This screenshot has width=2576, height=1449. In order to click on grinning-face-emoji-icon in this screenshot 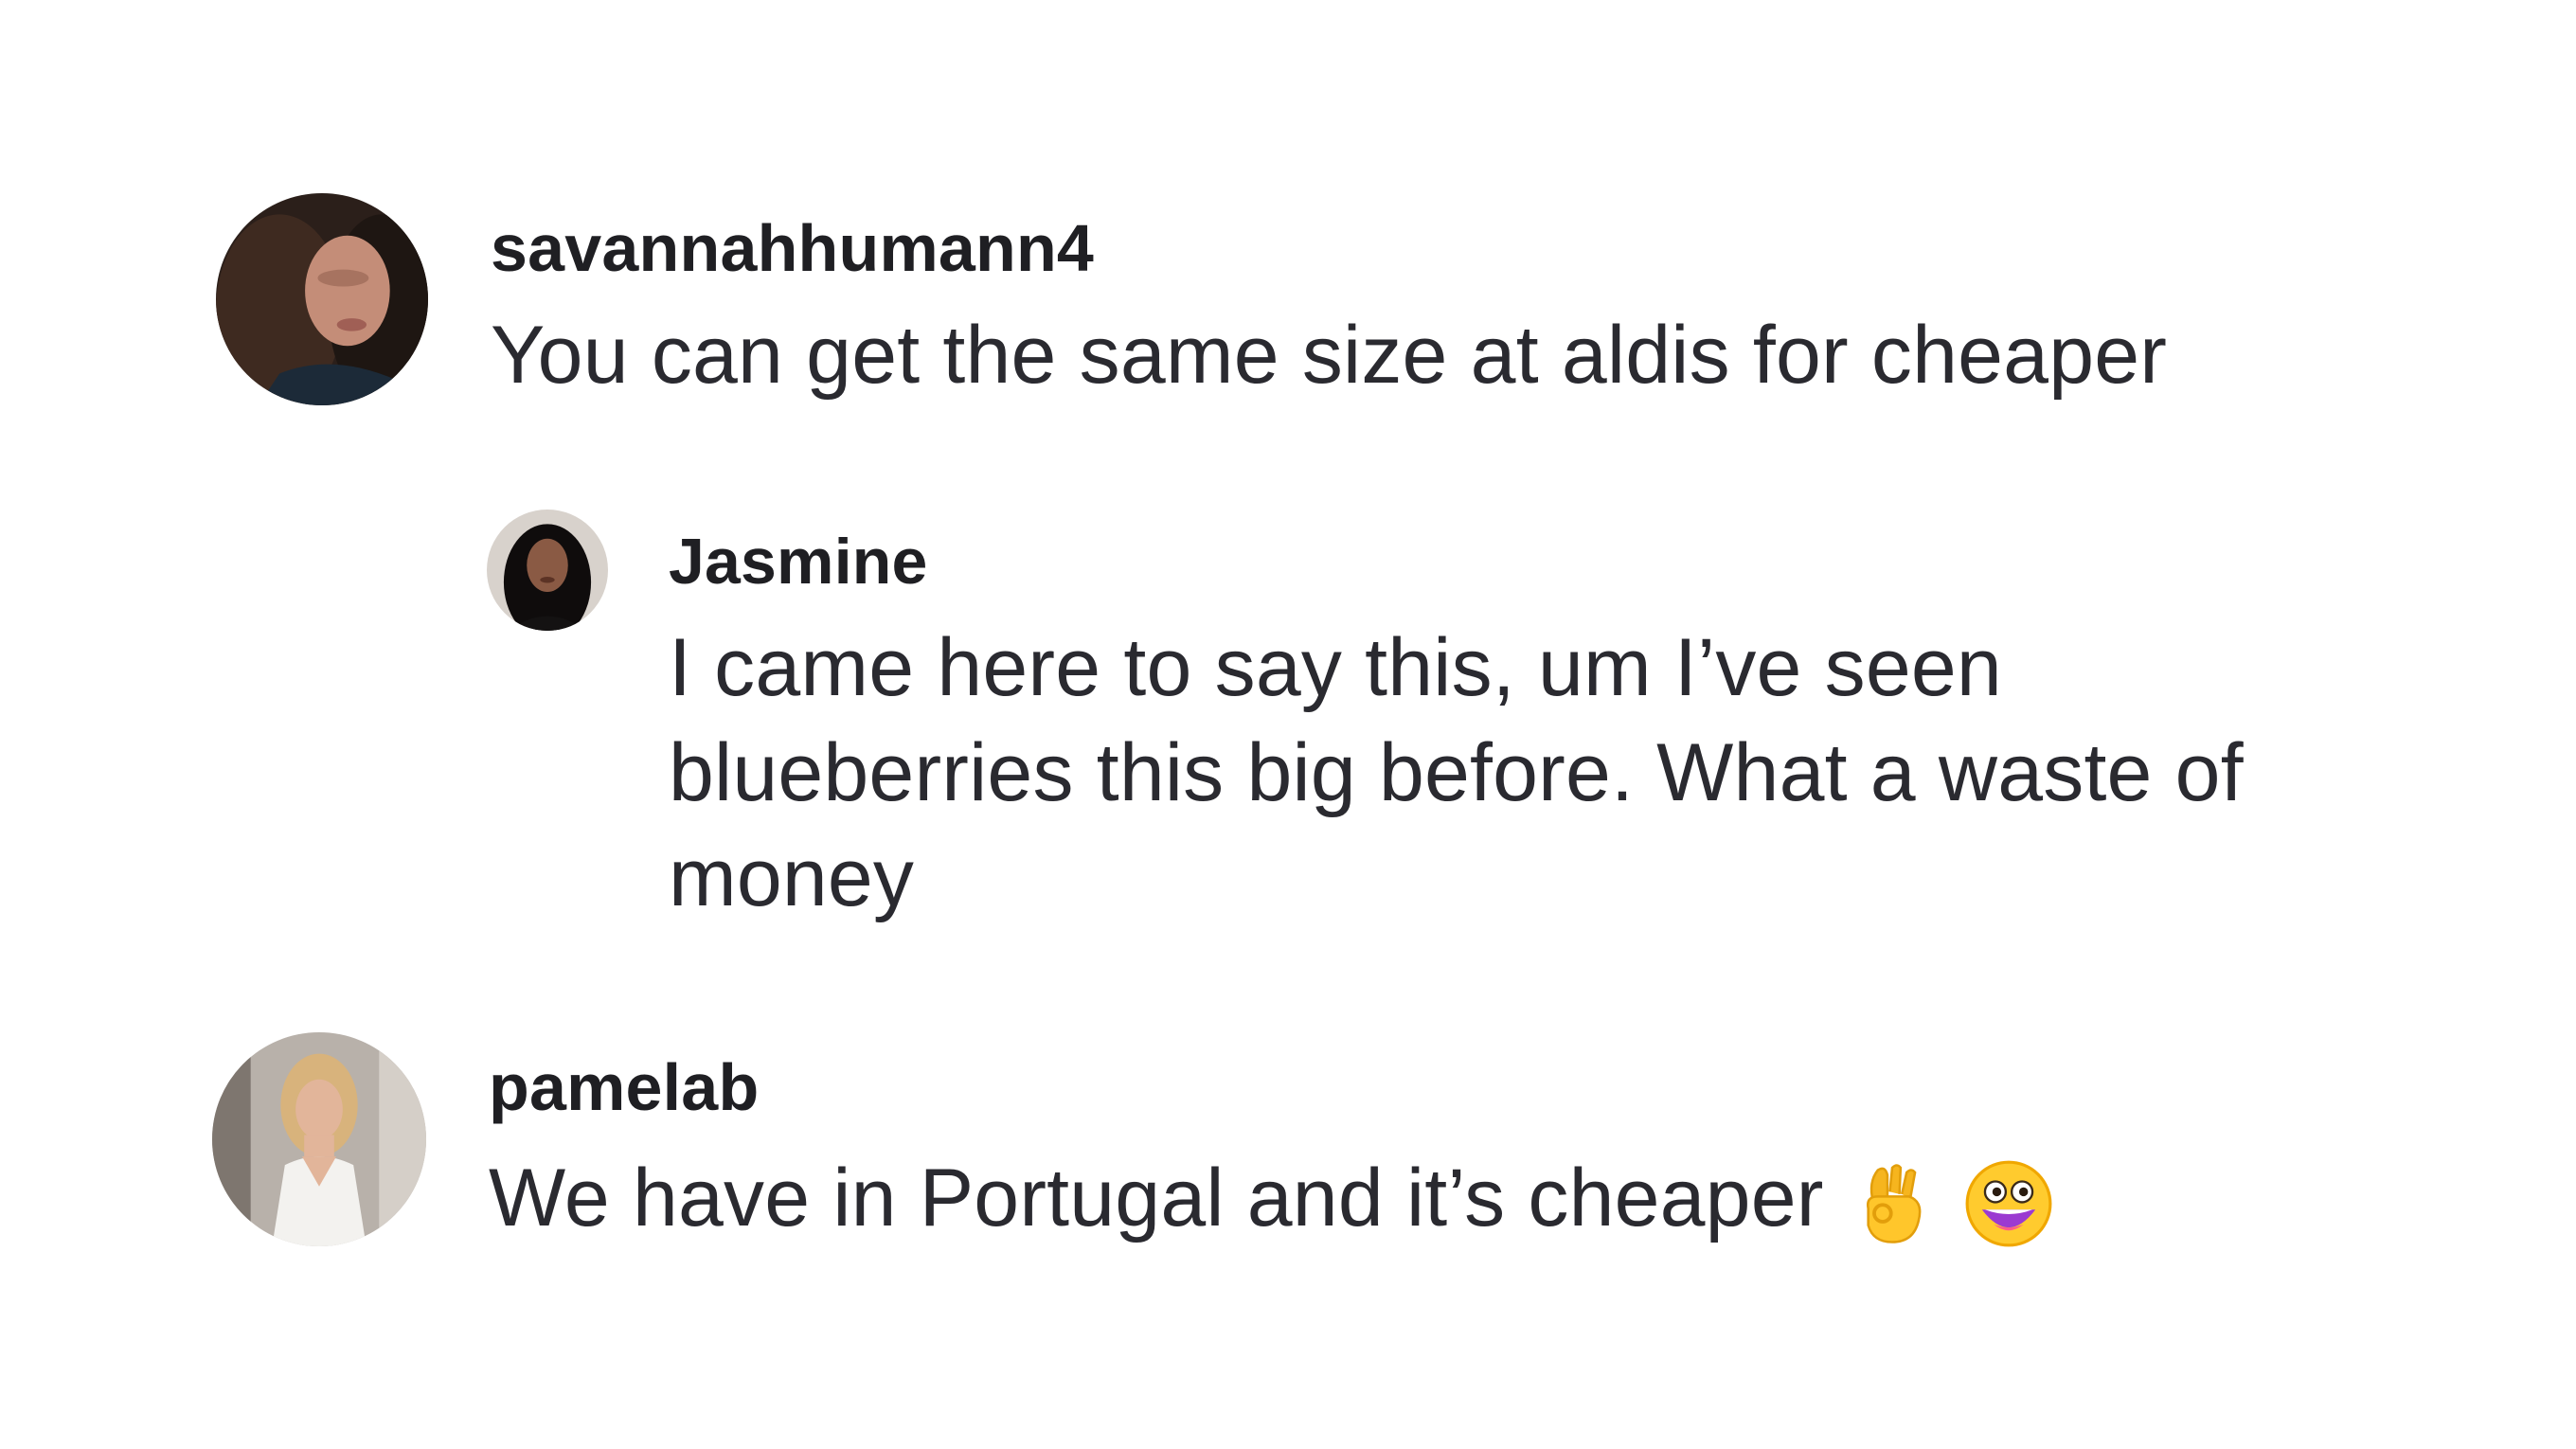, I will do `click(2008, 1203)`.